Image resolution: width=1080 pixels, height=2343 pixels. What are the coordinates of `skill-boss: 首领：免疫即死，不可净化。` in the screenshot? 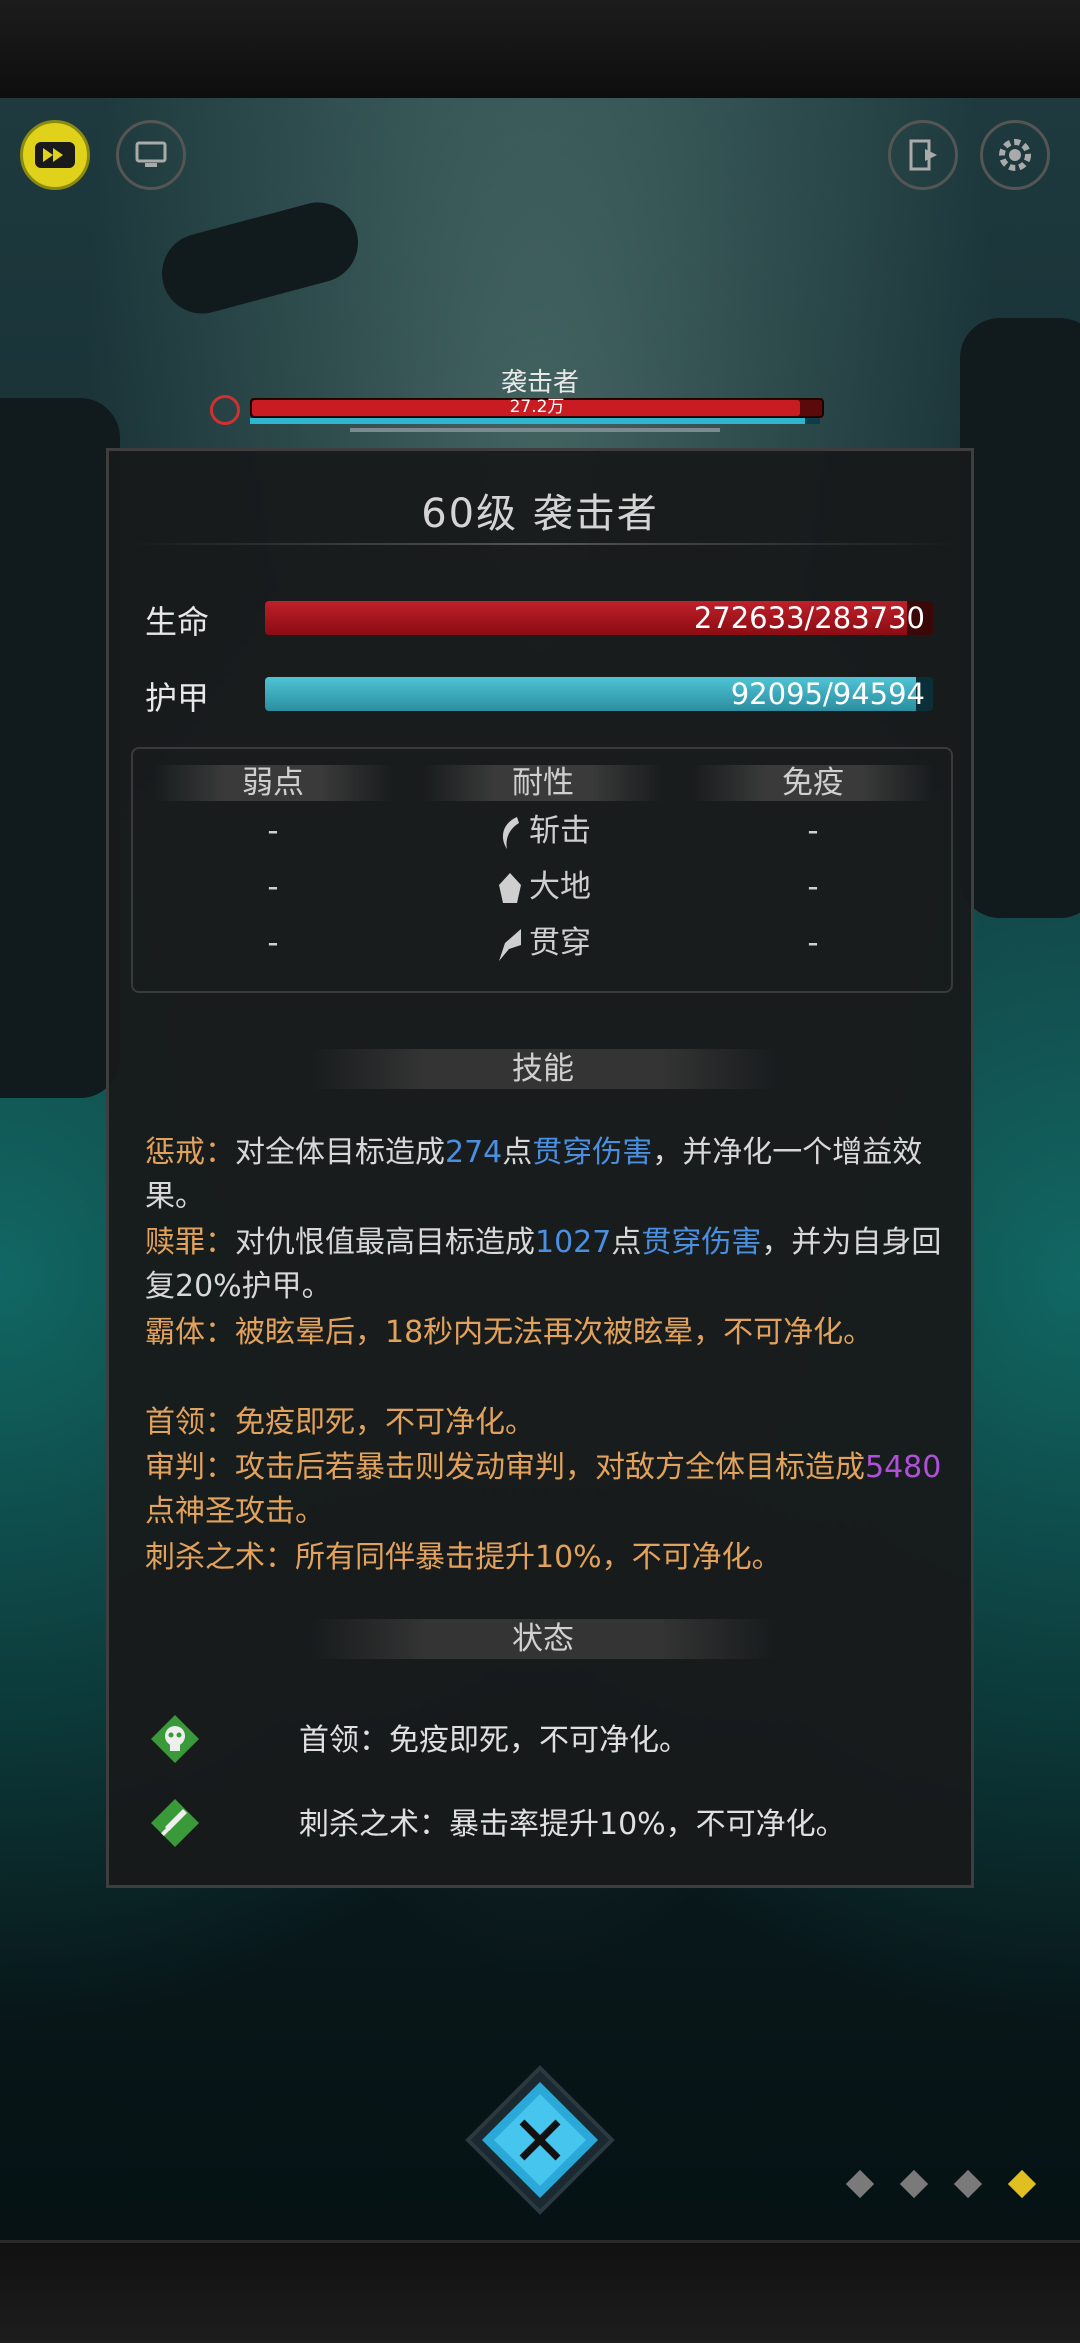 It's located at (340, 1422).